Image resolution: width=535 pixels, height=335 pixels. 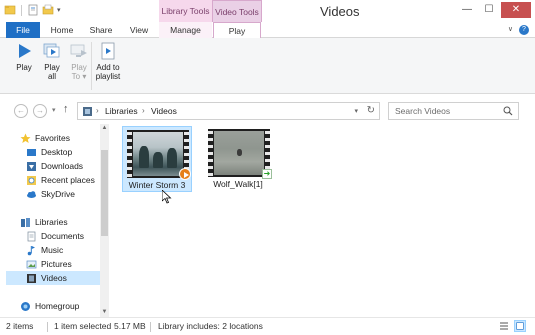 What do you see at coordinates (489, 10) in the screenshot?
I see `maximize-button: ☐` at bounding box center [489, 10].